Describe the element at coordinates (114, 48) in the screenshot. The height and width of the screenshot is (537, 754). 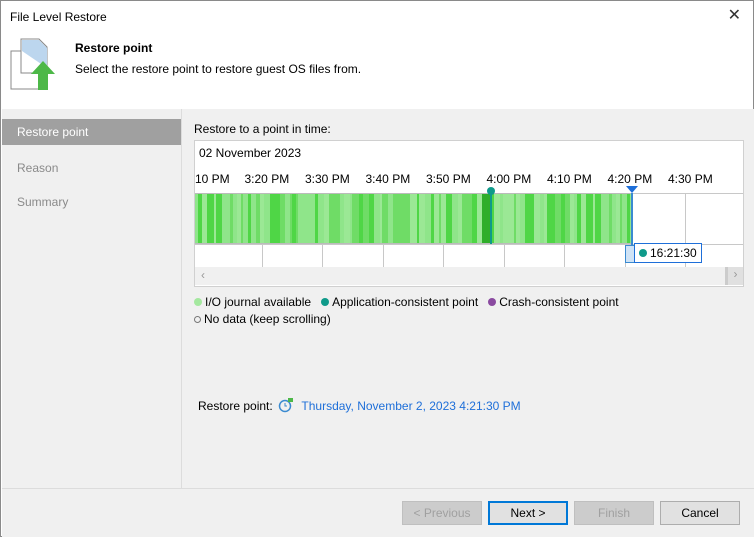
I see `header-title: Restore point` at that location.